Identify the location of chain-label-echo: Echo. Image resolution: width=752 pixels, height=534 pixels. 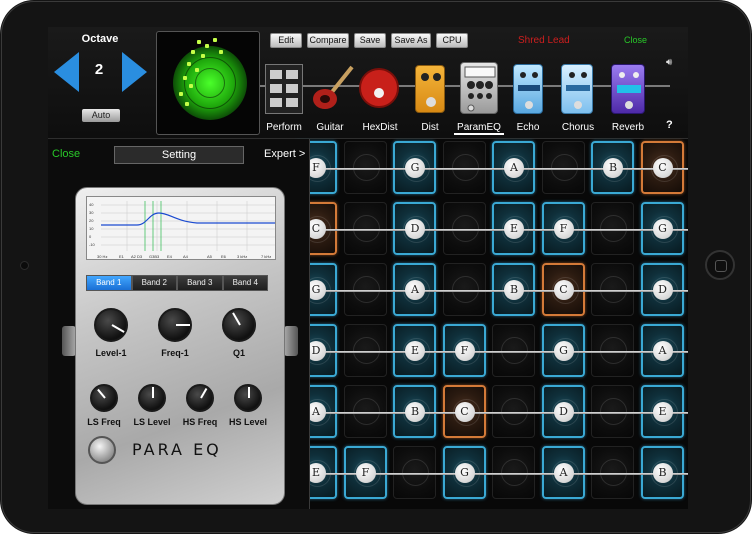
(528, 127).